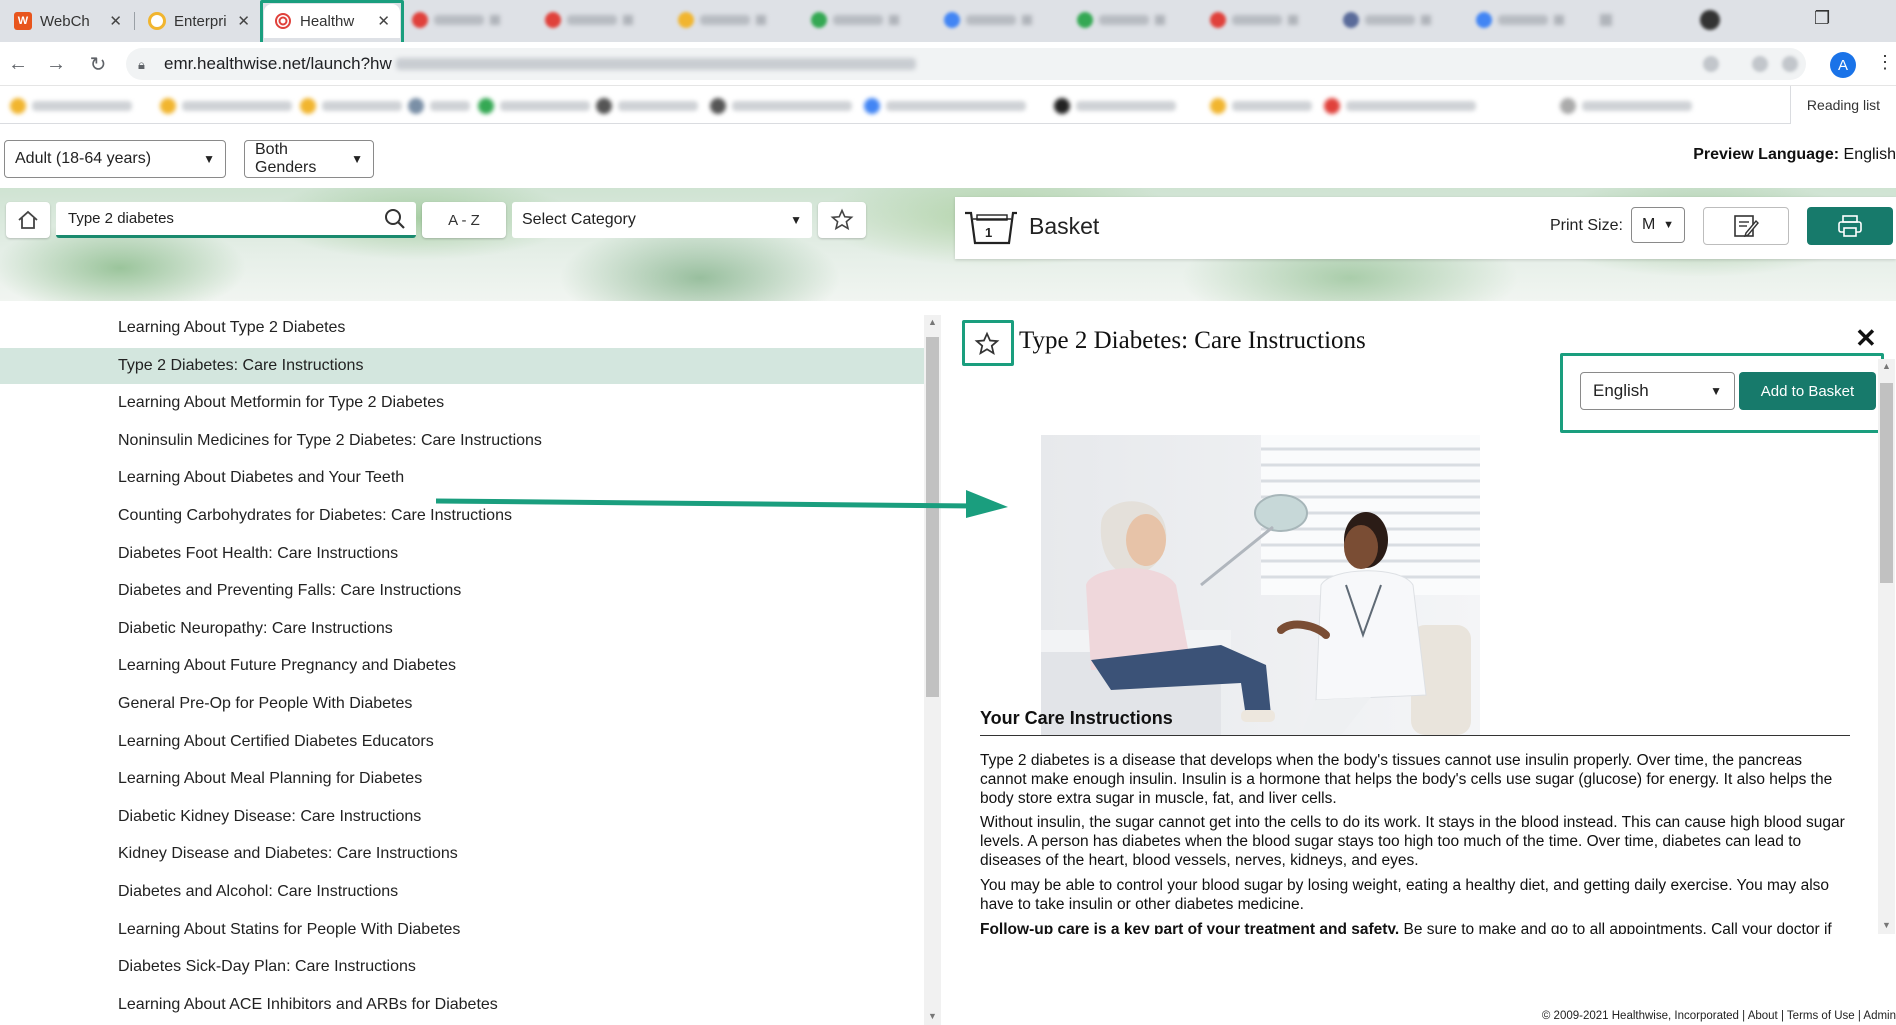  I want to click on category-select-value: Select Category, so click(579, 219).